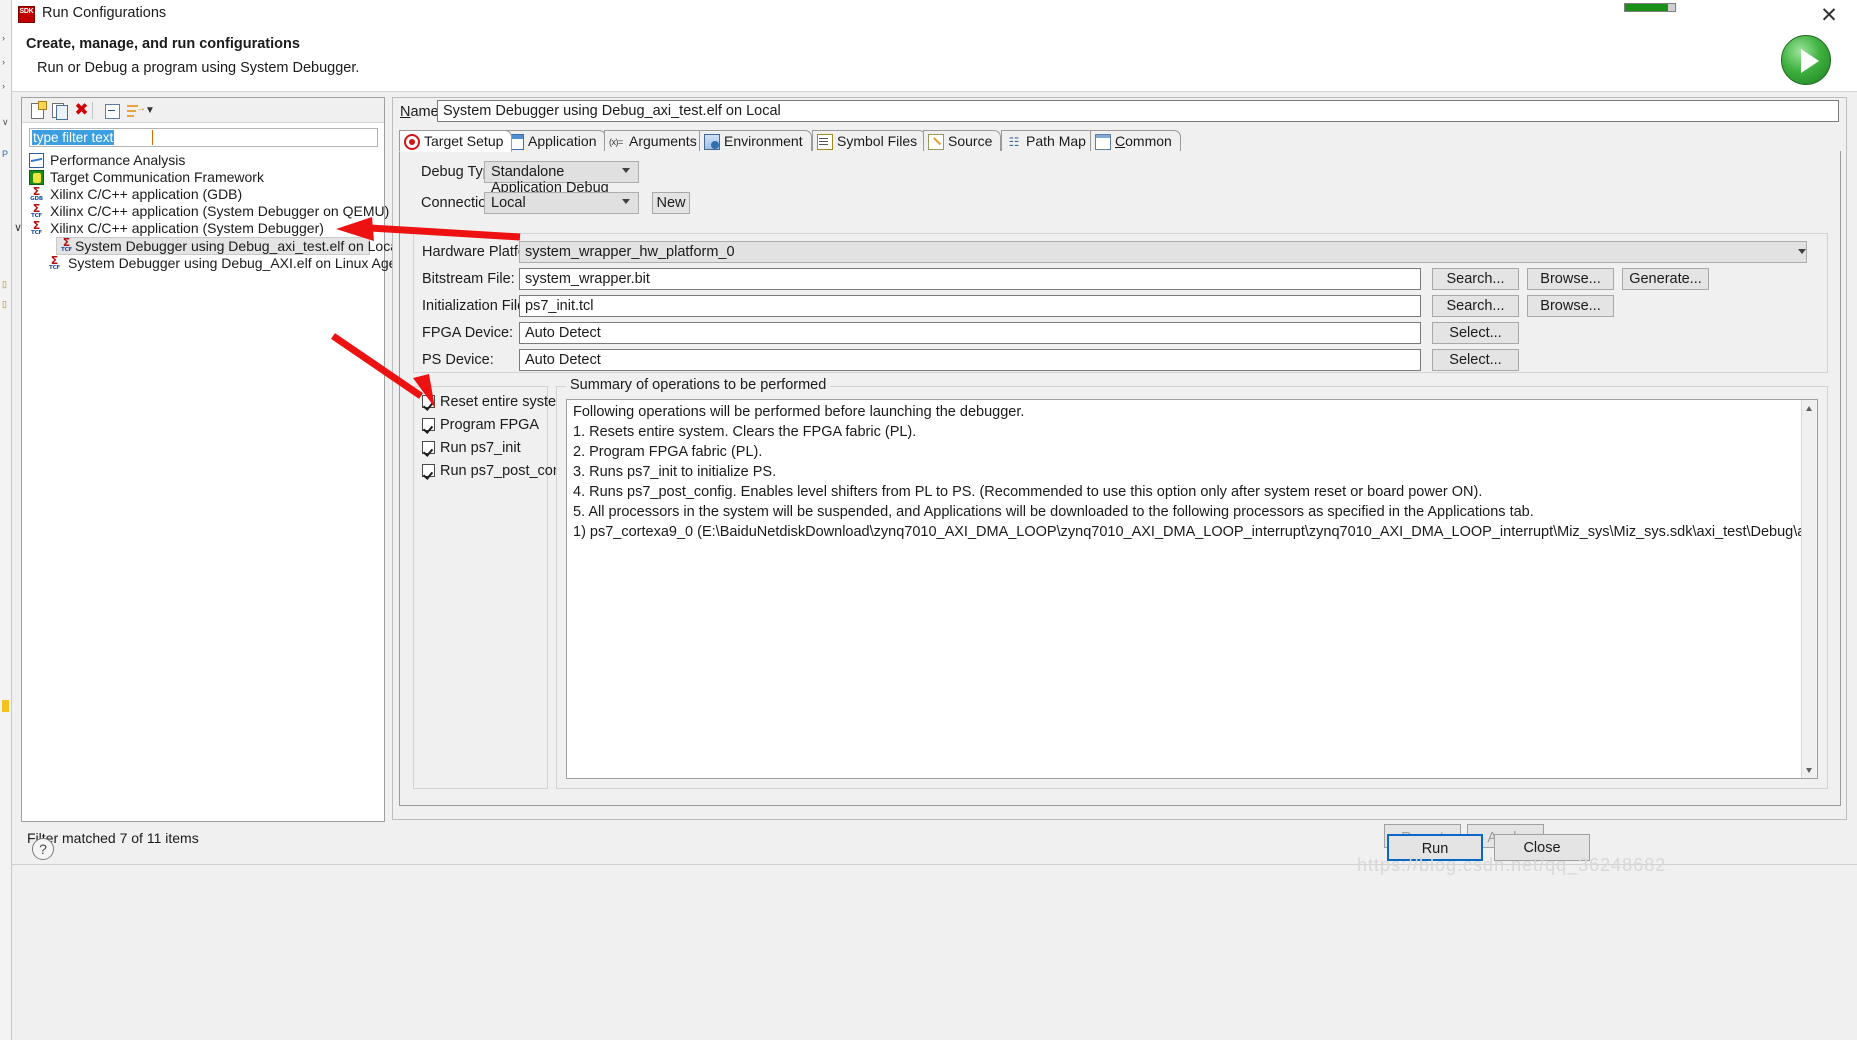 The width and height of the screenshot is (1857, 1040). Describe the element at coordinates (825, 142) in the screenshot. I see `symbol-files-icon` at that location.